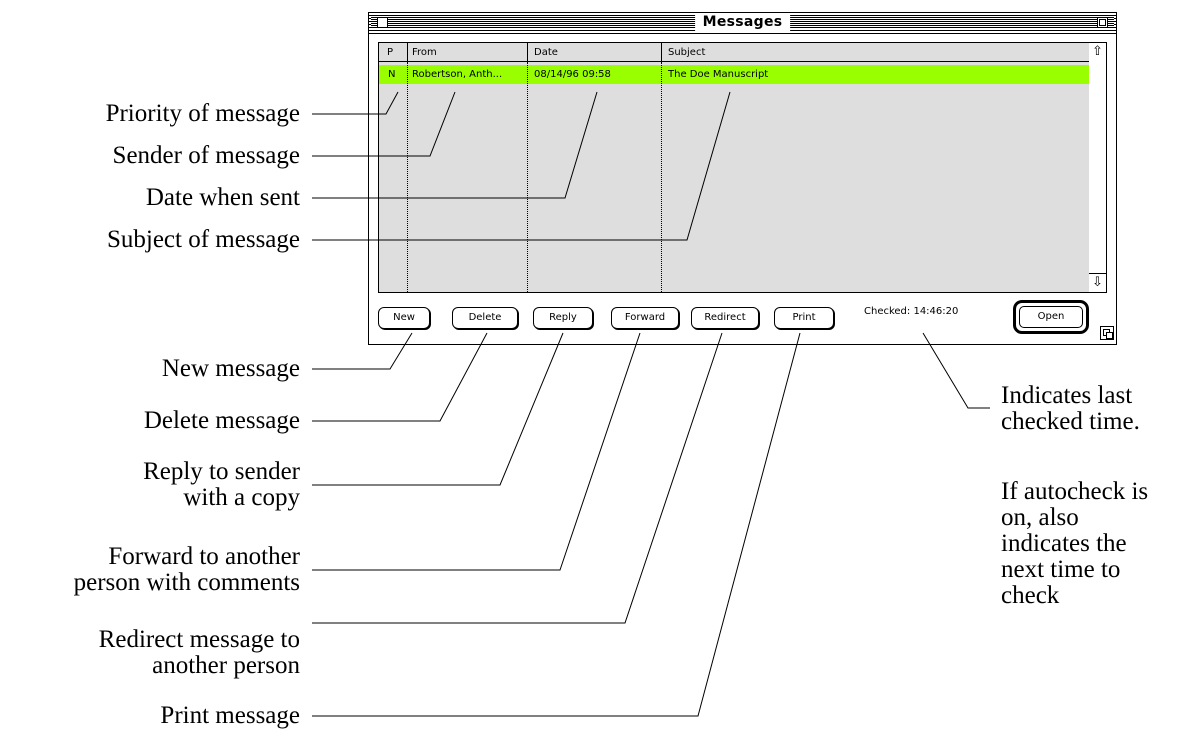 Image resolution: width=1197 pixels, height=738 pixels. I want to click on label-autocheck-line3: indicates the, so click(1064, 543).